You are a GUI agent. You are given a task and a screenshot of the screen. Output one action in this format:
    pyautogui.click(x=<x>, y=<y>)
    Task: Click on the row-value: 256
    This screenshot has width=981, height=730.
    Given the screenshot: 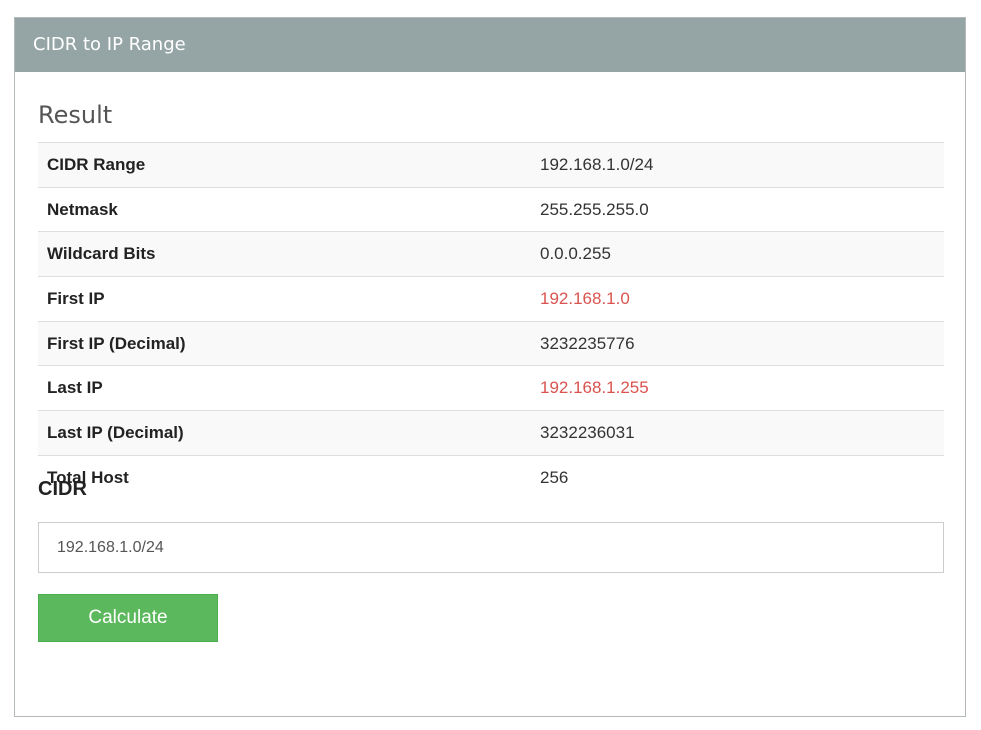 What is the action you would take?
    pyautogui.click(x=554, y=477)
    